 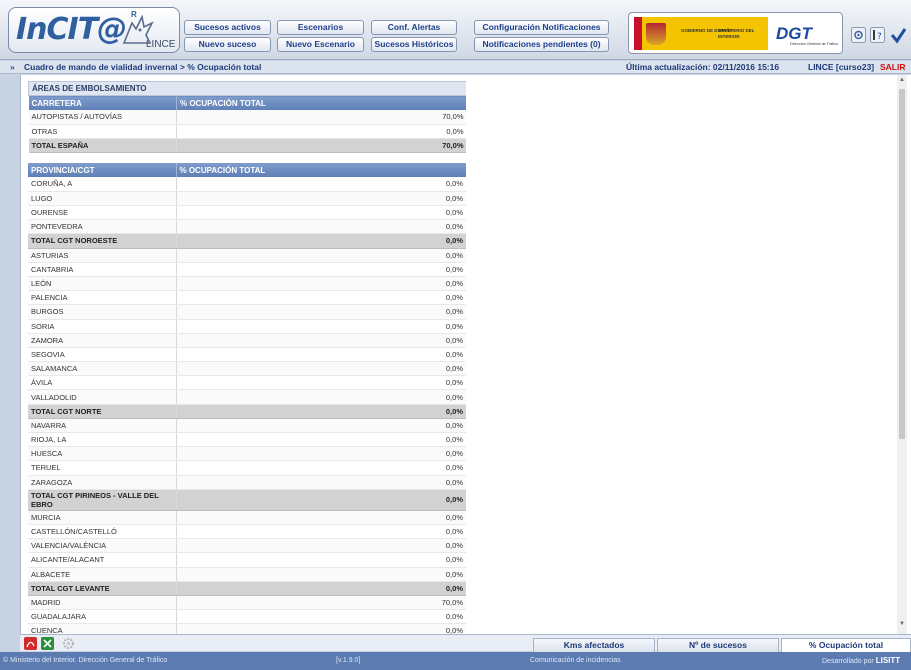 What do you see at coordinates (247, 184) in the screenshot?
I see `table-row: CORUÑA, A 0,0%` at bounding box center [247, 184].